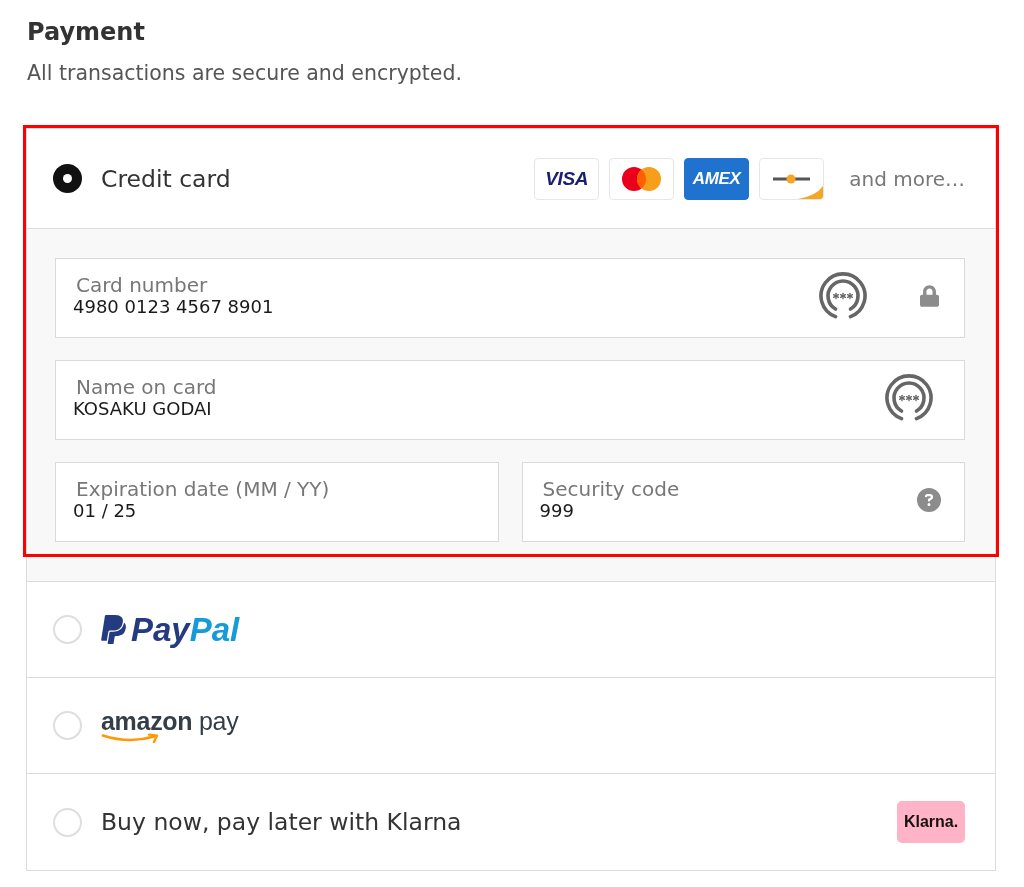  What do you see at coordinates (277, 502) in the screenshot?
I see `expiration-date-field: Expiration date (MM / YY) 01 / 25` at bounding box center [277, 502].